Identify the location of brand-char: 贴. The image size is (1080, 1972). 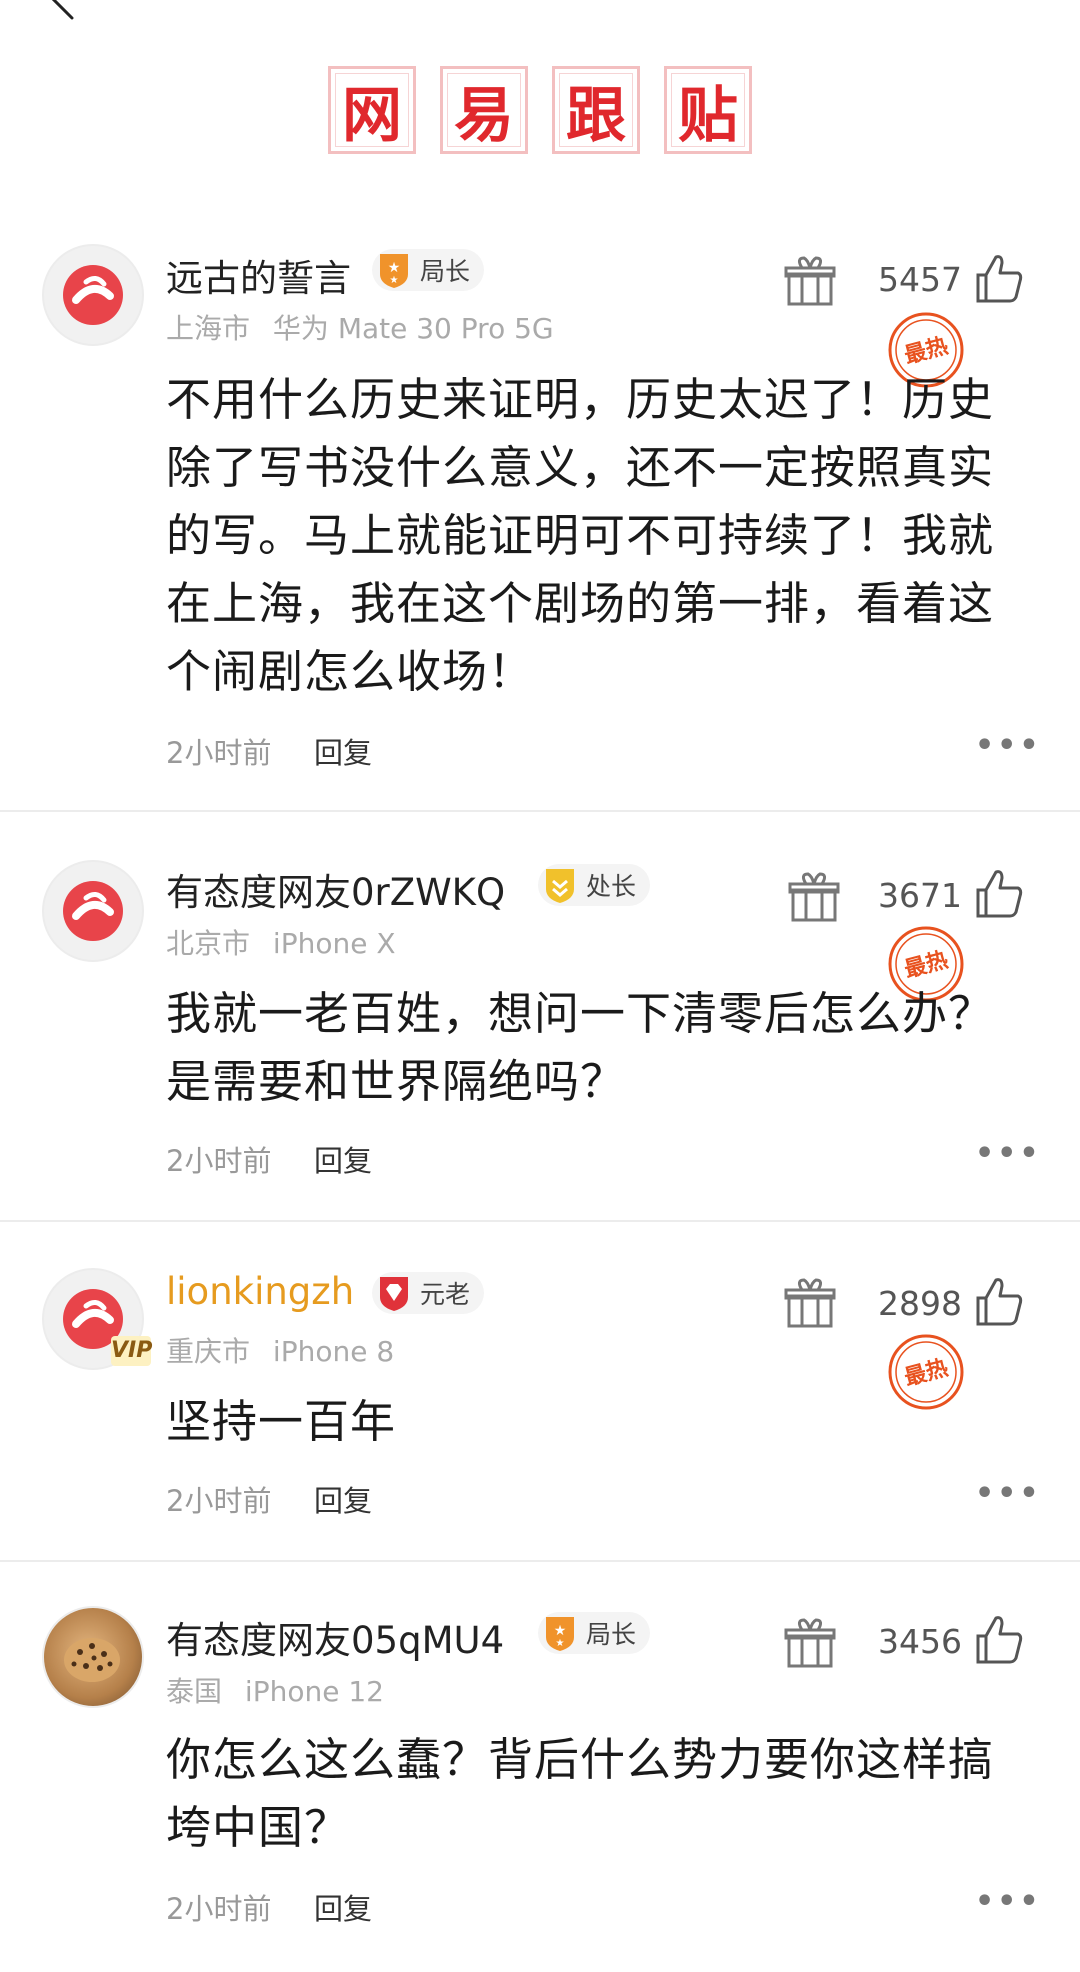
(708, 110).